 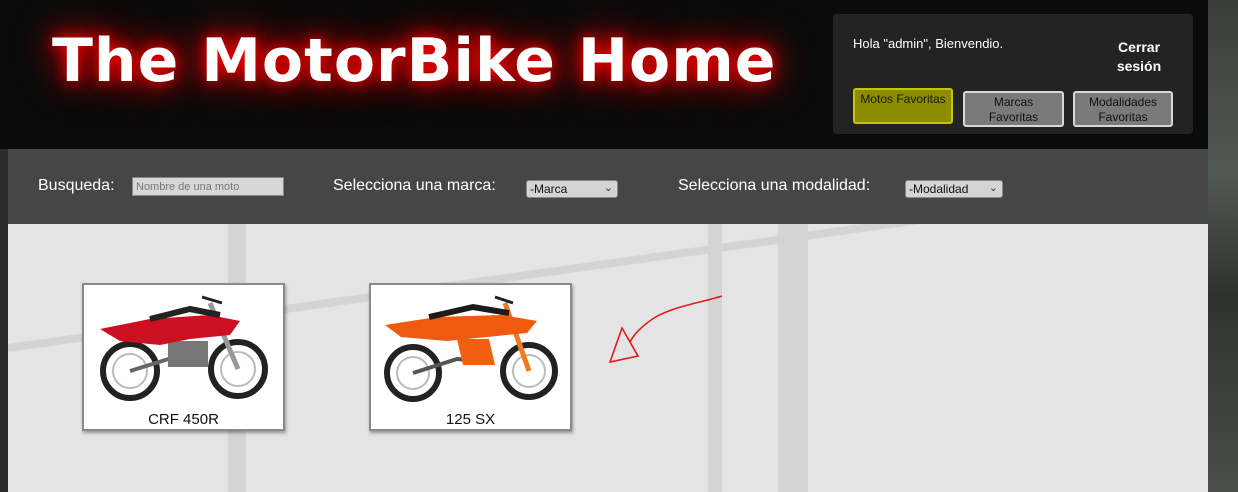 What do you see at coordinates (549, 189) in the screenshot?
I see `brand-select-value: -Marca` at bounding box center [549, 189].